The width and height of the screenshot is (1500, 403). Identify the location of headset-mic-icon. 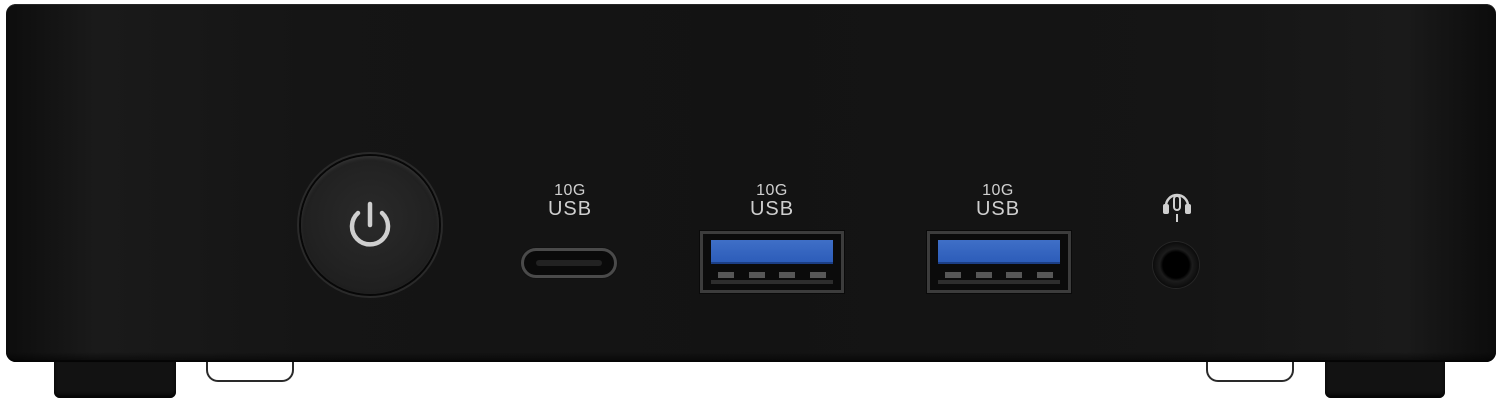
(1177, 207).